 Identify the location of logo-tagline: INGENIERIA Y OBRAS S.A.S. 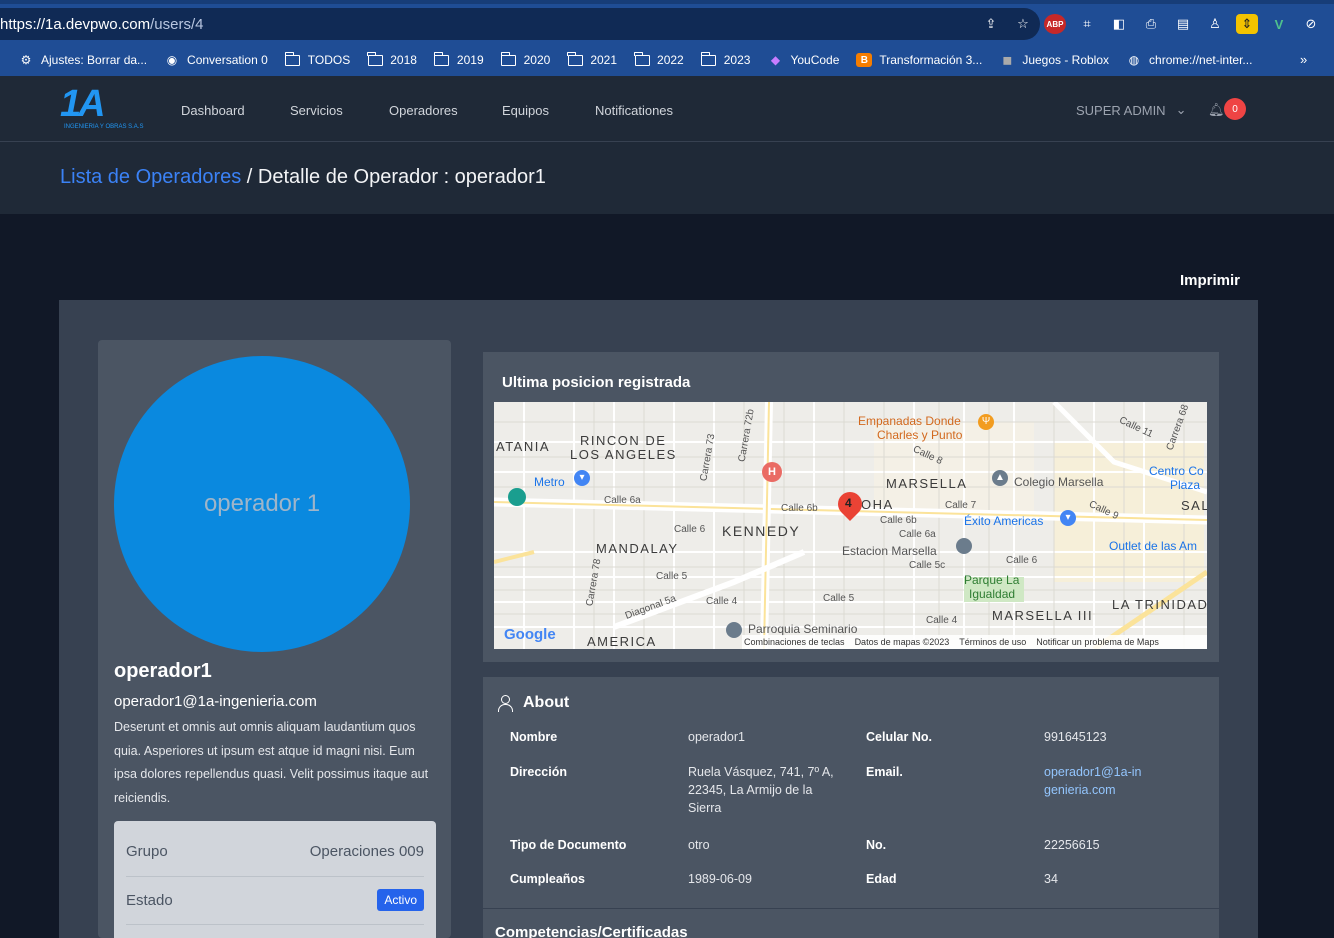
(104, 127).